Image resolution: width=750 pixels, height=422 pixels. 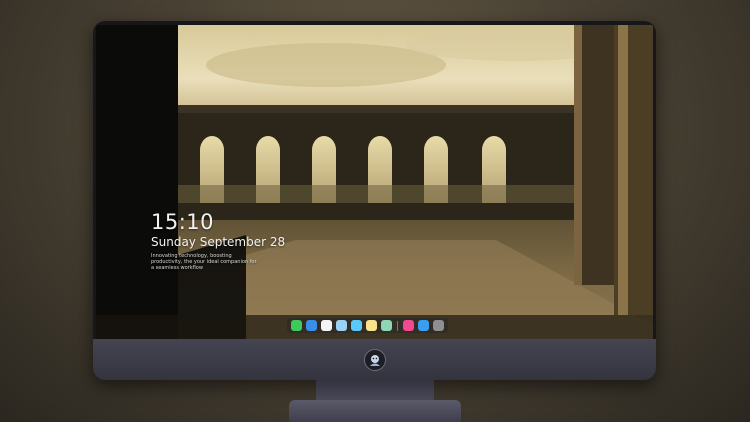 I want to click on app-store-icon, so click(x=423, y=325).